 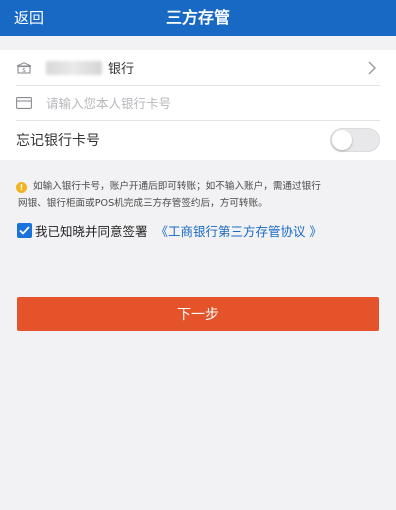 I want to click on agreement-row: 我已知晓并同意签署 《工商银行第三方存管协议 》, so click(x=169, y=230).